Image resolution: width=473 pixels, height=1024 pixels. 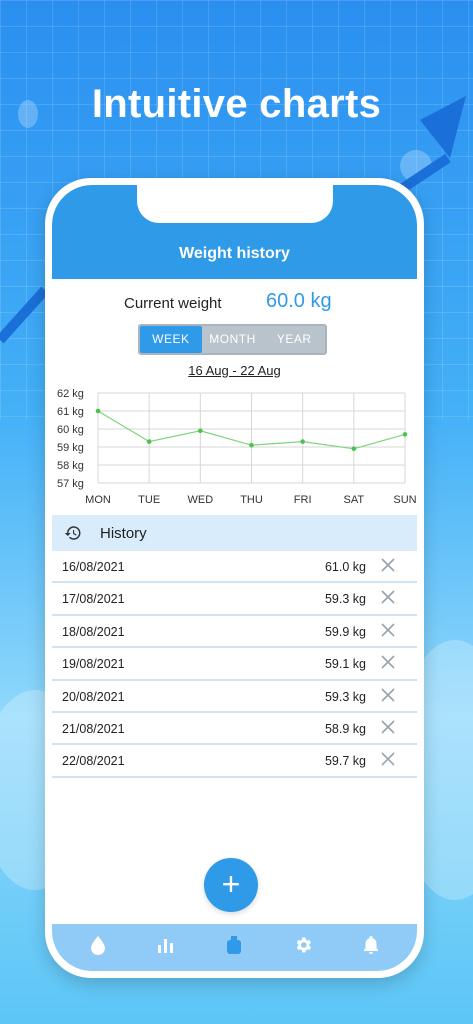 I want to click on current-weight-value: 60.0 kg, so click(x=299, y=301).